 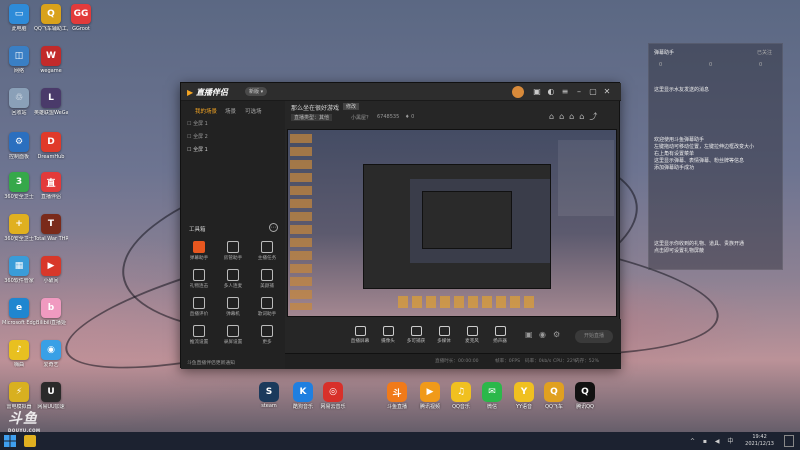 I want to click on app-icon: ♪, so click(x=19, y=350).